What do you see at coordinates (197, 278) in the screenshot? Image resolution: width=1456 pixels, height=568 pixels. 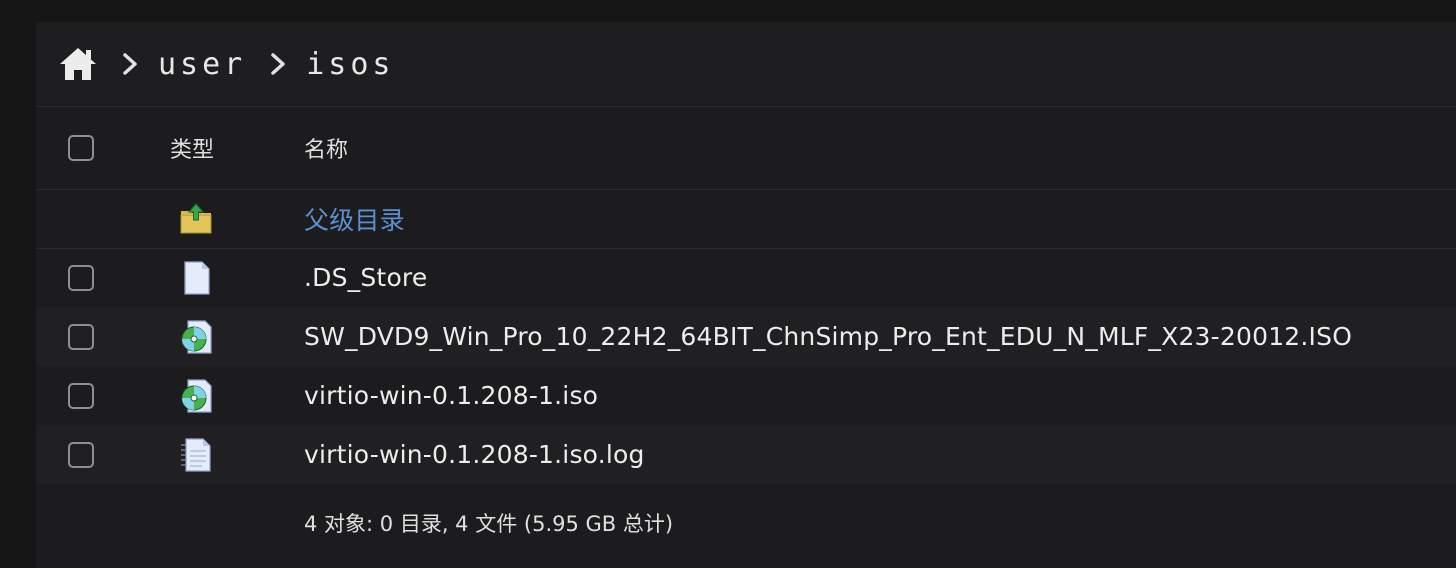 I see `generic-file-icon` at bounding box center [197, 278].